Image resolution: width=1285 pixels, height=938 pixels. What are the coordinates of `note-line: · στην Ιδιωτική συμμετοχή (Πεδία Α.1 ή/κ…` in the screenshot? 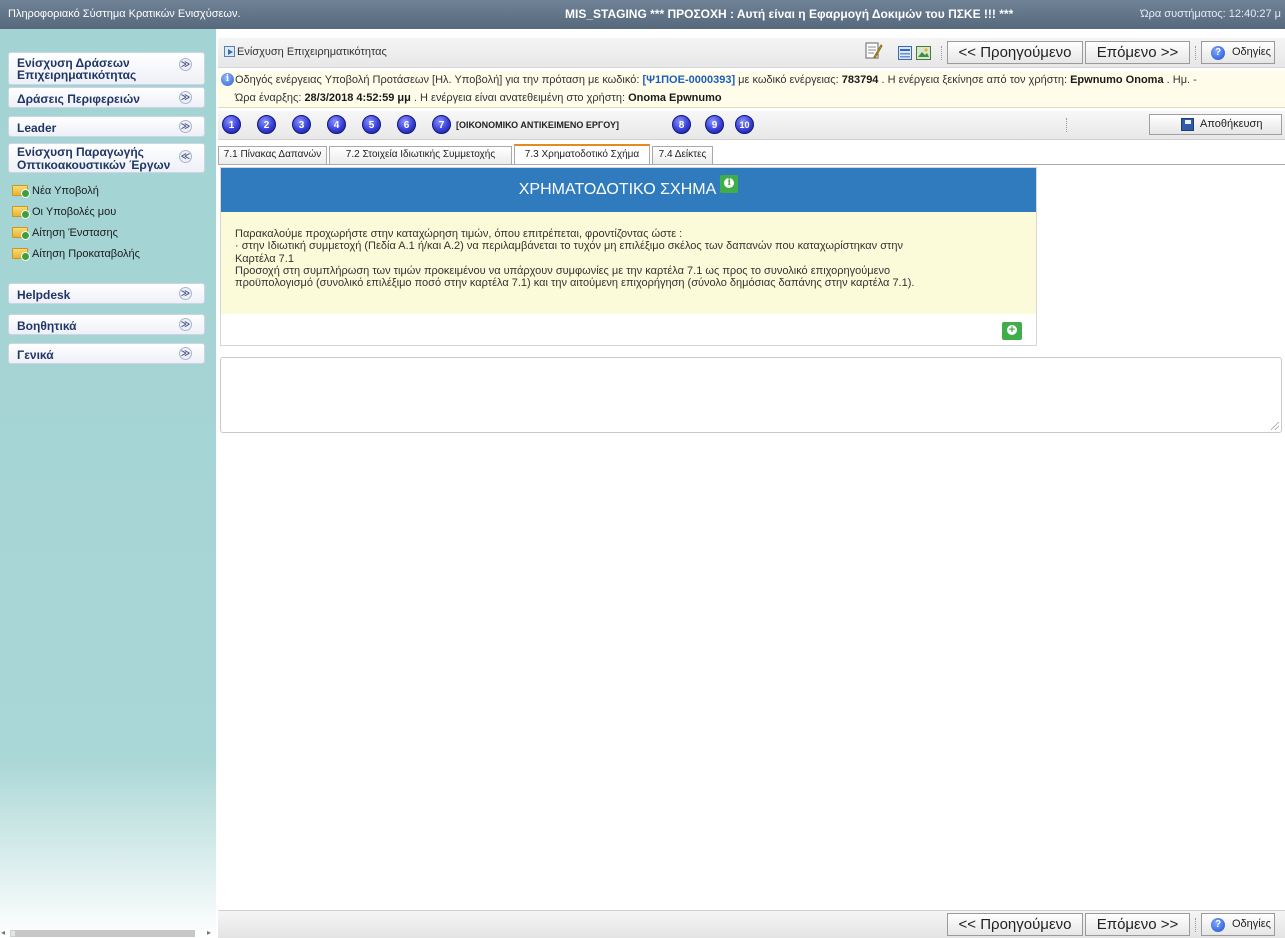 It's located at (569, 246).